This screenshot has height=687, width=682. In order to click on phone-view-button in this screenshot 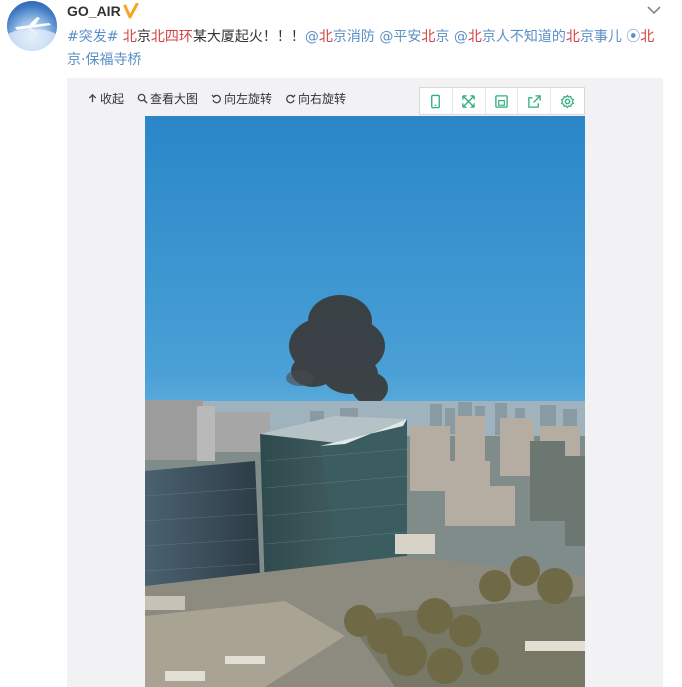, I will do `click(436, 101)`.